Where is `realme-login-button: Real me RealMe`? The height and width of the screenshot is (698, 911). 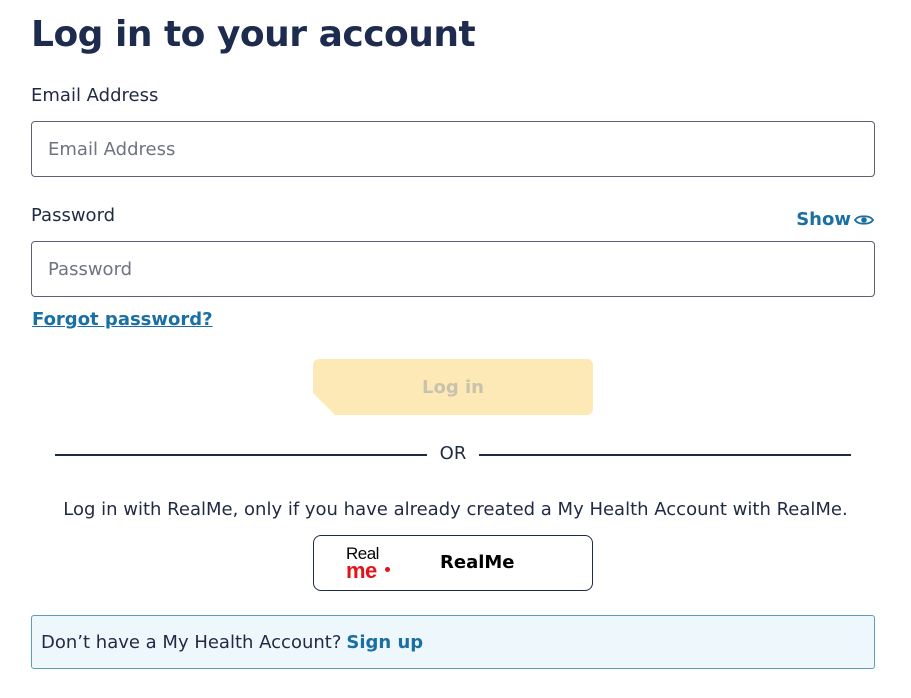 realme-login-button: Real me RealMe is located at coordinates (453, 563).